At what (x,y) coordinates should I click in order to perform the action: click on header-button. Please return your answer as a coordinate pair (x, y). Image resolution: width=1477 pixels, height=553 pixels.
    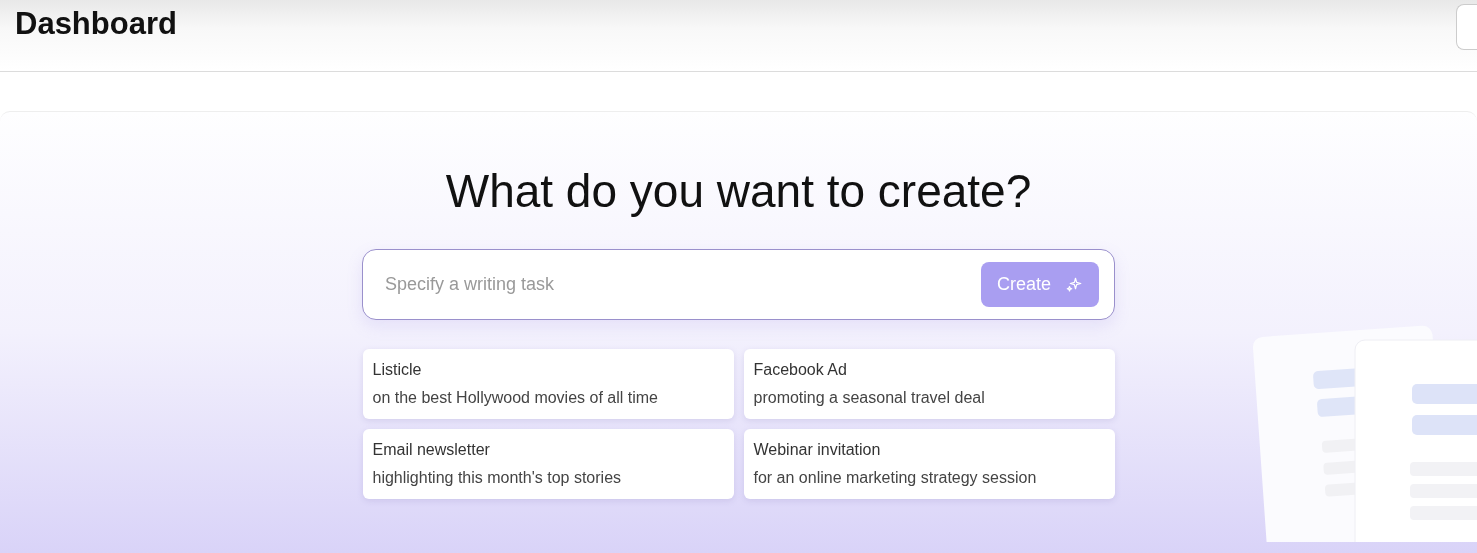
    Looking at the image, I should click on (1466, 27).